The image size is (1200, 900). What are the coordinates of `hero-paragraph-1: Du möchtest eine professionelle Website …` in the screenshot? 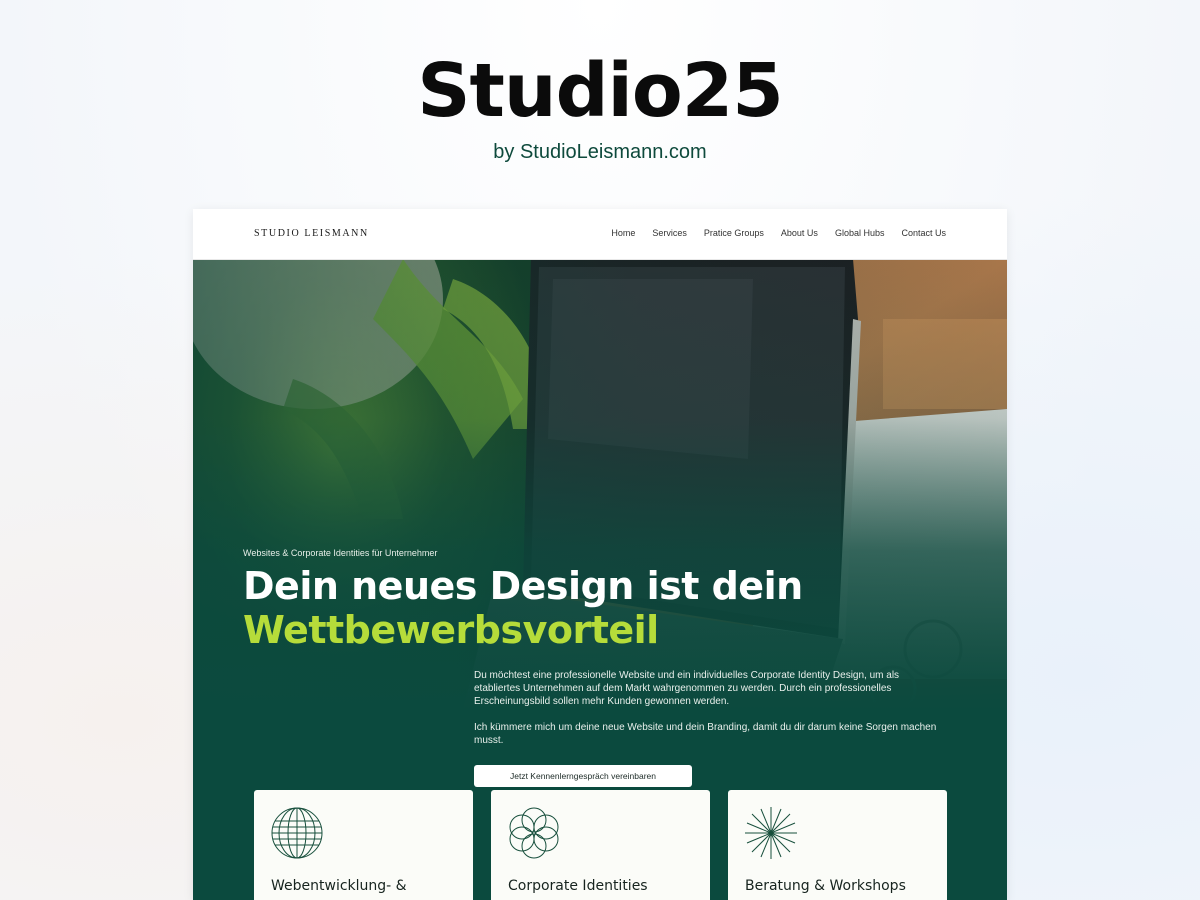 It's located at (687, 688).